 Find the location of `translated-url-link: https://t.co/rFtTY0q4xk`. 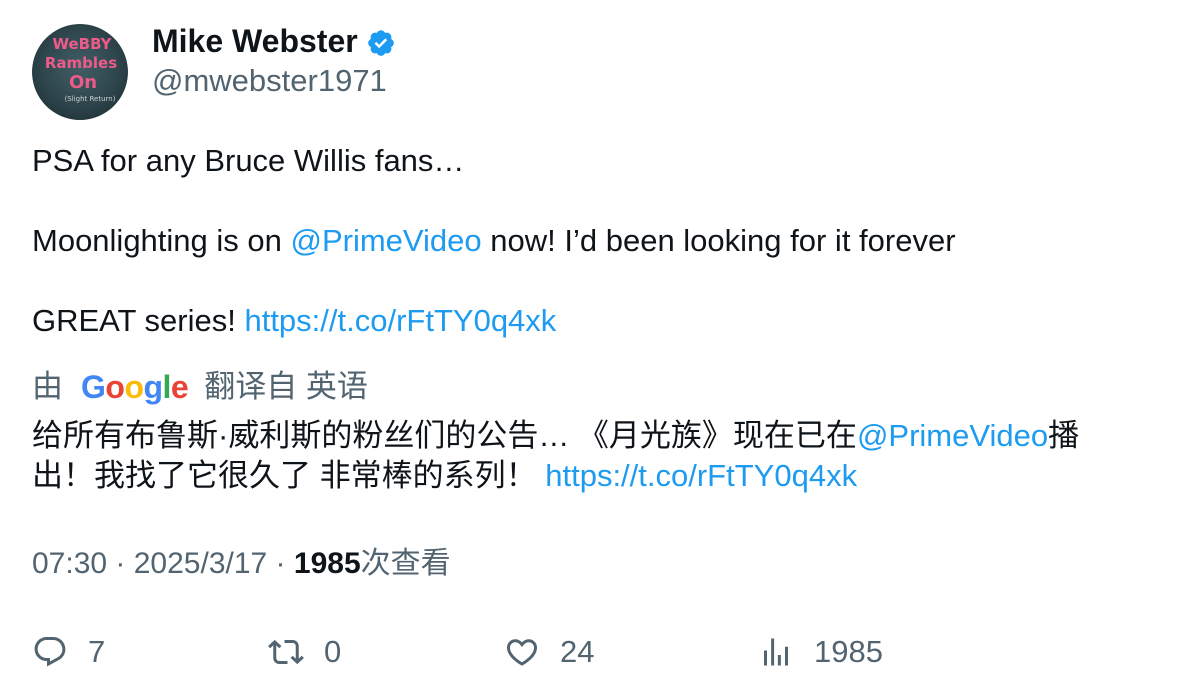

translated-url-link: https://t.co/rFtTY0q4xk is located at coordinates (701, 475).